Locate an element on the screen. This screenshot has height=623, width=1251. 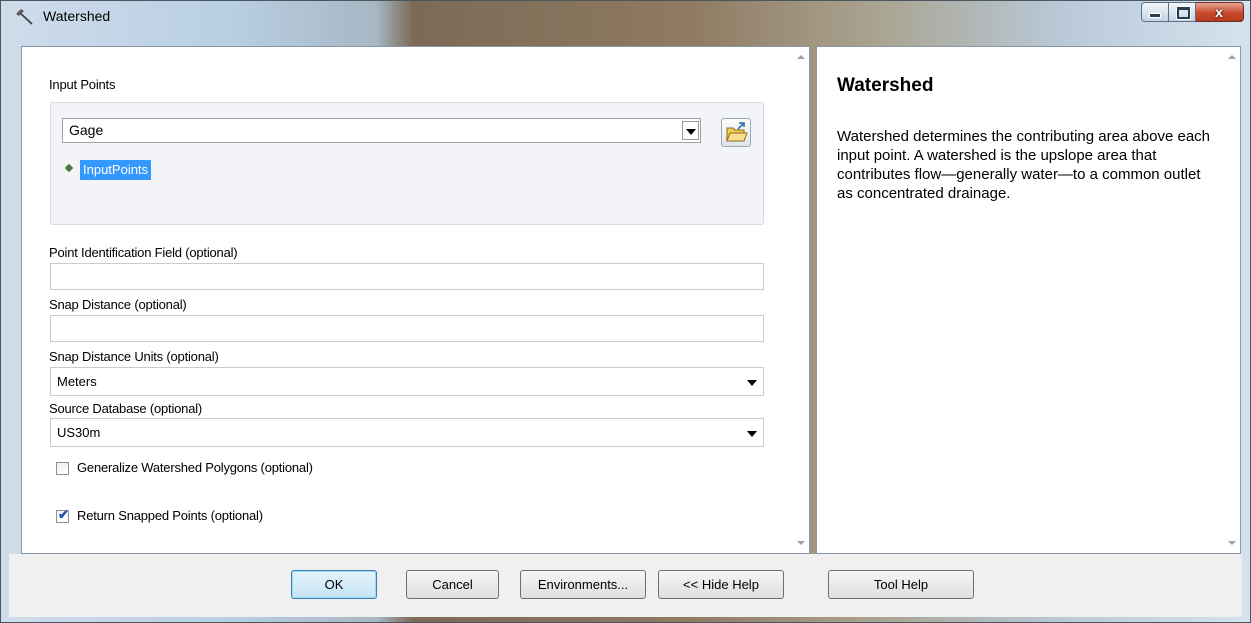
checkmark-icon: ✔ is located at coordinates (63, 514).